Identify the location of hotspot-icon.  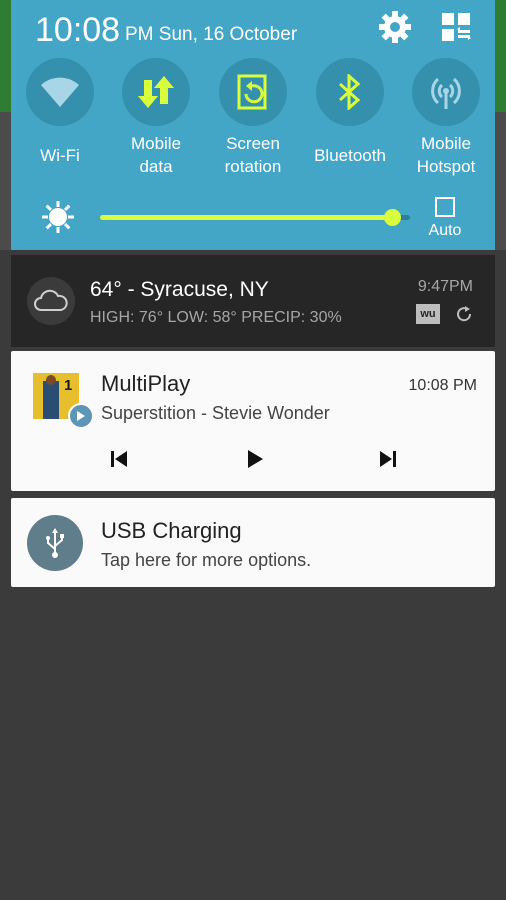
(446, 93).